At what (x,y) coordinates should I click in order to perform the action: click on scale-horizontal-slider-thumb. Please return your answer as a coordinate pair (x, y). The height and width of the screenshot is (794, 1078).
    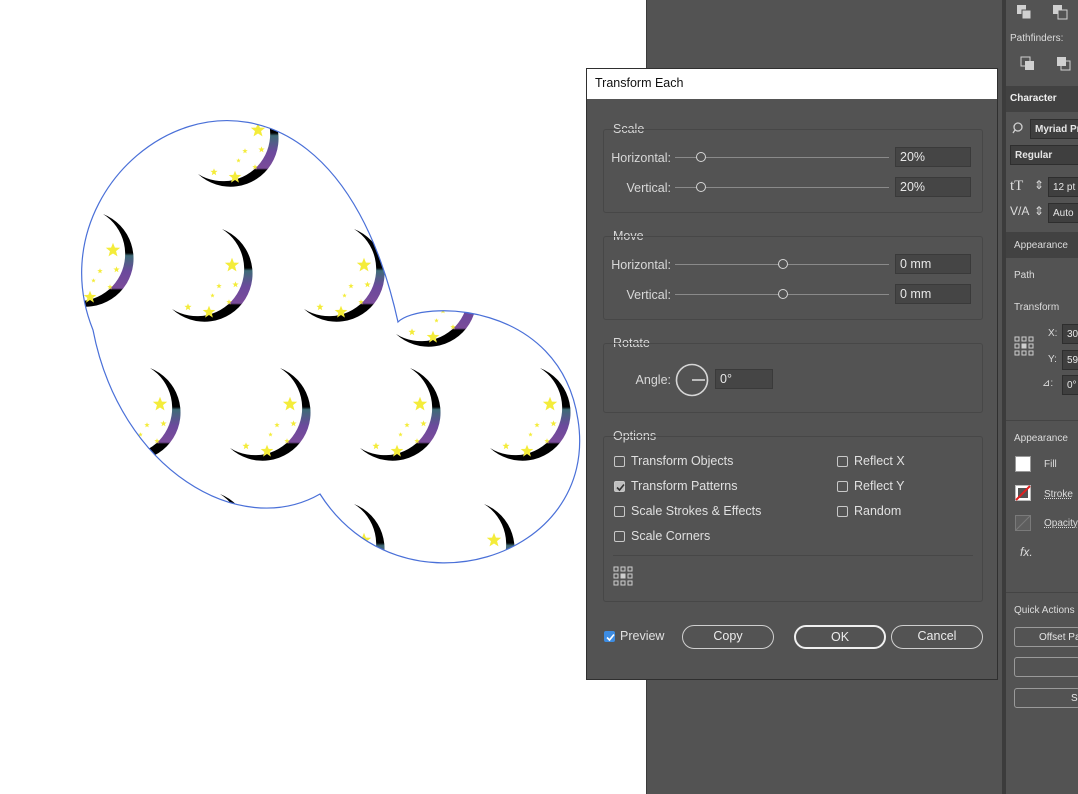
    Looking at the image, I should click on (701, 157).